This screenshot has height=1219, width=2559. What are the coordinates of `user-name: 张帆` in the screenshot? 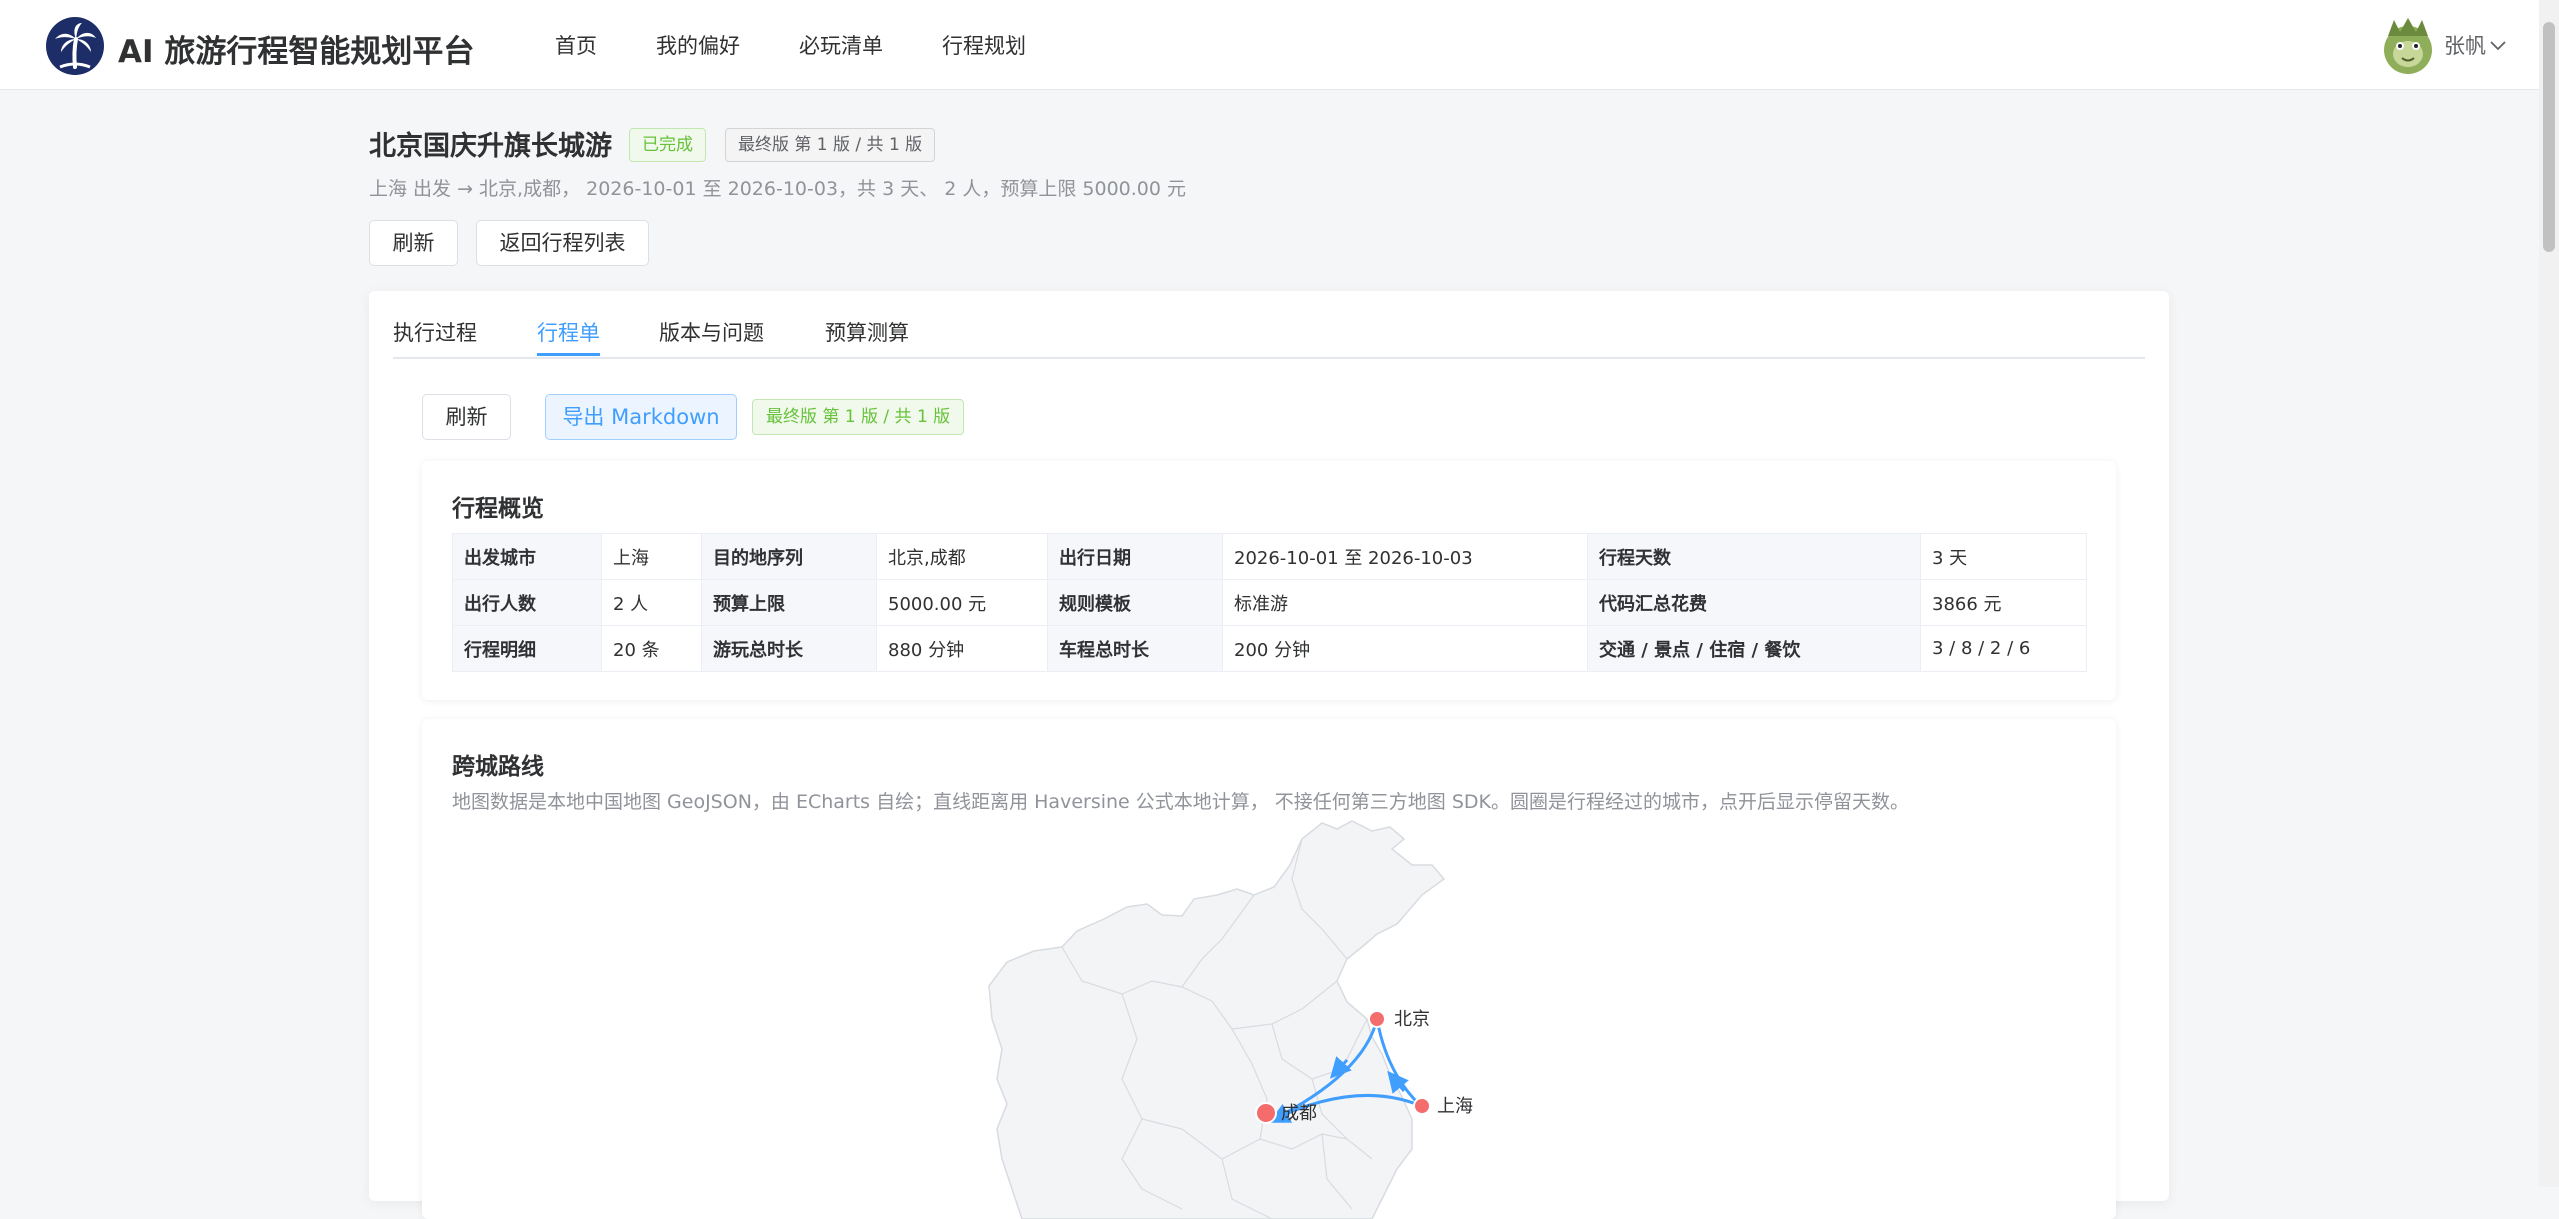 It's located at (2465, 45).